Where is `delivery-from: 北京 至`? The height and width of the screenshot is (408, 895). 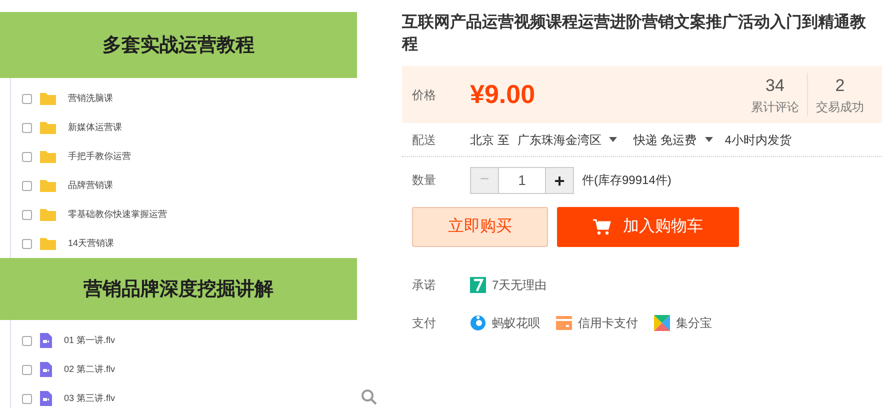
delivery-from: 北京 至 is located at coordinates (490, 140).